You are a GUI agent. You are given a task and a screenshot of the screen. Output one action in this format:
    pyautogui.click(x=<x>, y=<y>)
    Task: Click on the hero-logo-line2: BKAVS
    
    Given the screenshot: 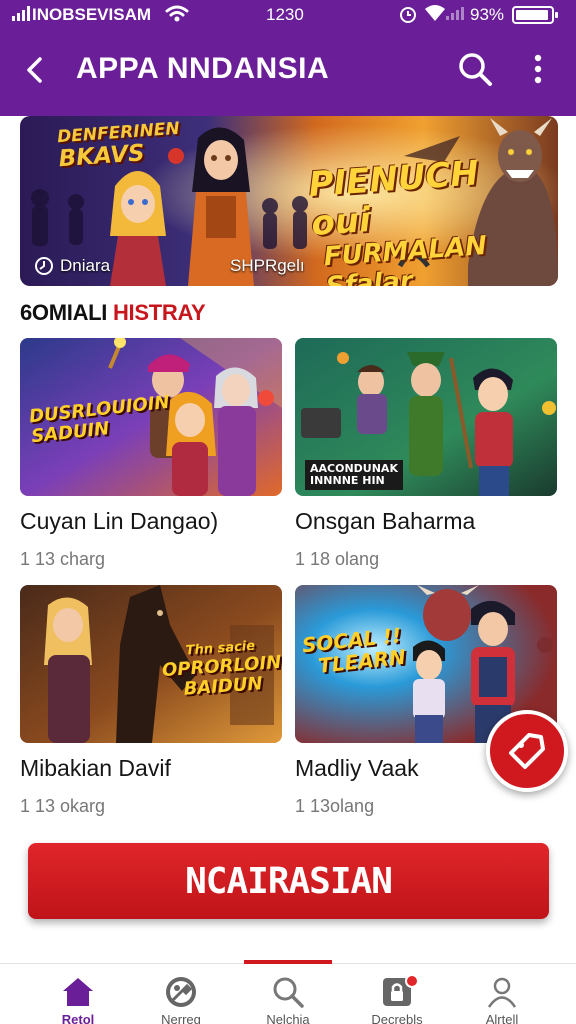 What is the action you would take?
    pyautogui.click(x=101, y=155)
    